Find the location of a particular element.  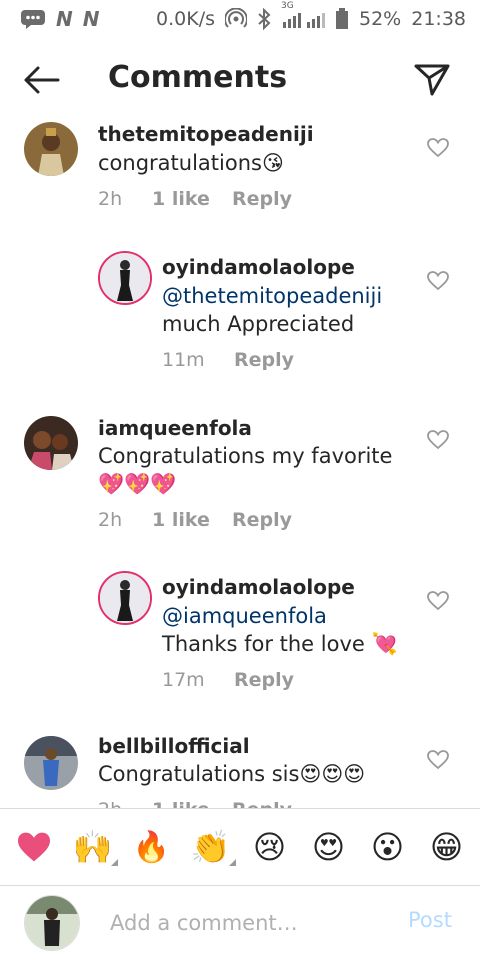

raised-hands-icon: 🙌 is located at coordinates (92, 847).